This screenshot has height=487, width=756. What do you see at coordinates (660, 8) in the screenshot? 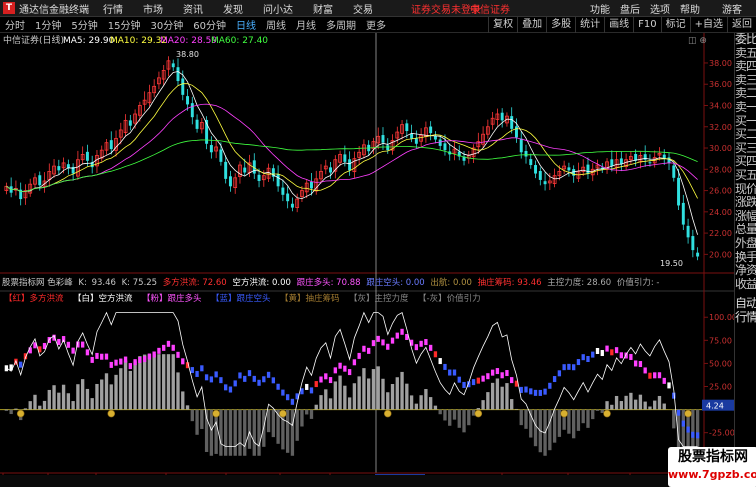
I see `menu-xuanxiang: 选项` at bounding box center [660, 8].